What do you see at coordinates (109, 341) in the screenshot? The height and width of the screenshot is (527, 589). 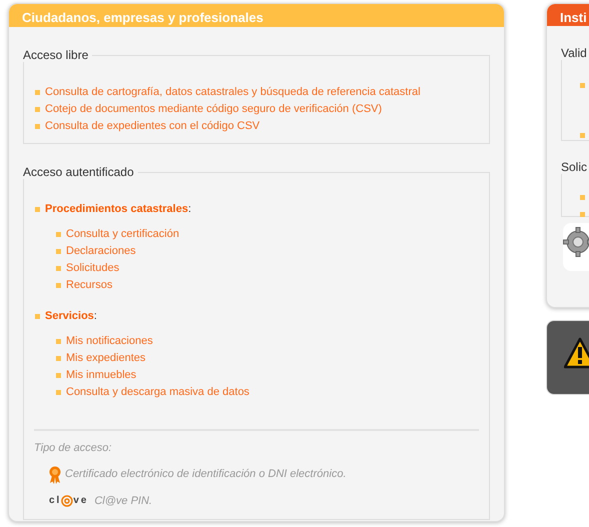 I see `link: Mis notificaciones` at bounding box center [109, 341].